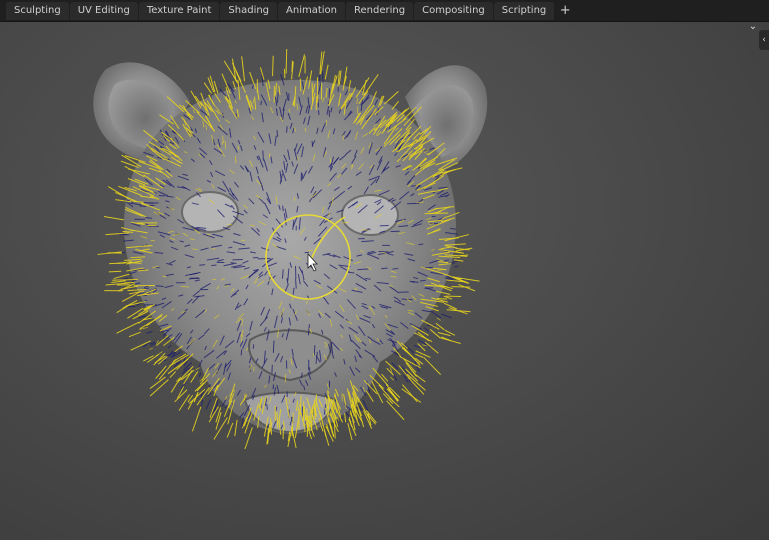  What do you see at coordinates (179, 10) in the screenshot?
I see `tab-texture-paint: Texture Paint` at bounding box center [179, 10].